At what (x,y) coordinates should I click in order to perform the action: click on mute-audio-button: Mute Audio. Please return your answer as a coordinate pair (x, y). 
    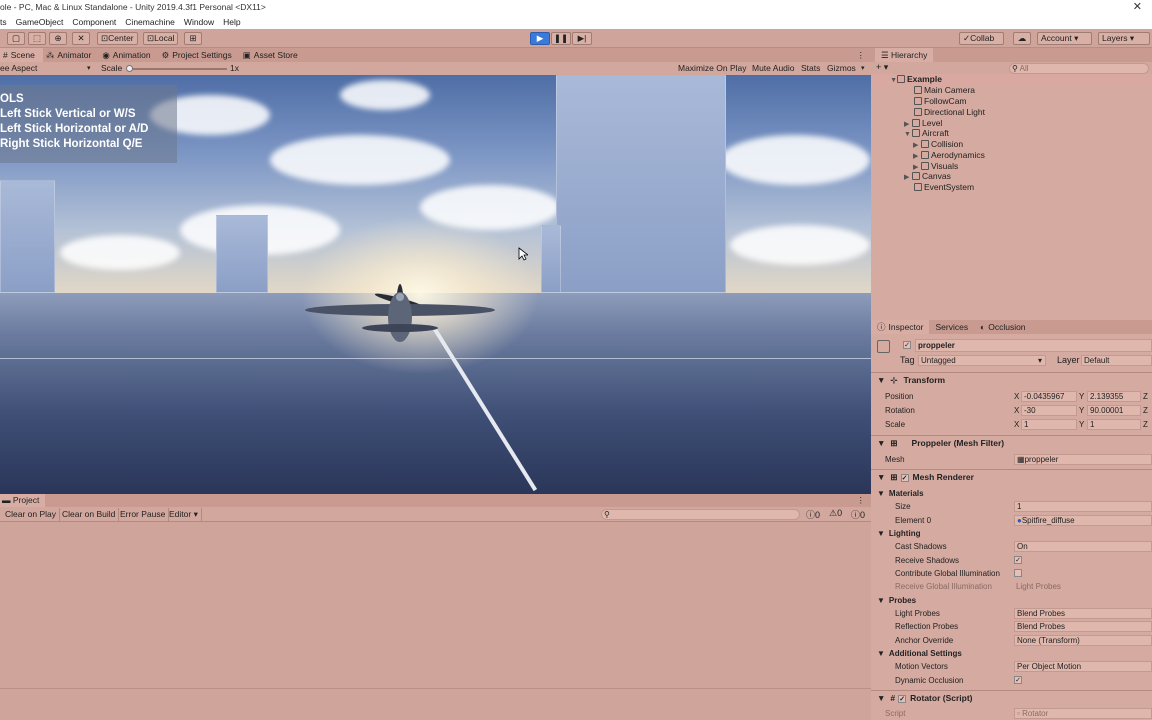
    Looking at the image, I should click on (773, 68).